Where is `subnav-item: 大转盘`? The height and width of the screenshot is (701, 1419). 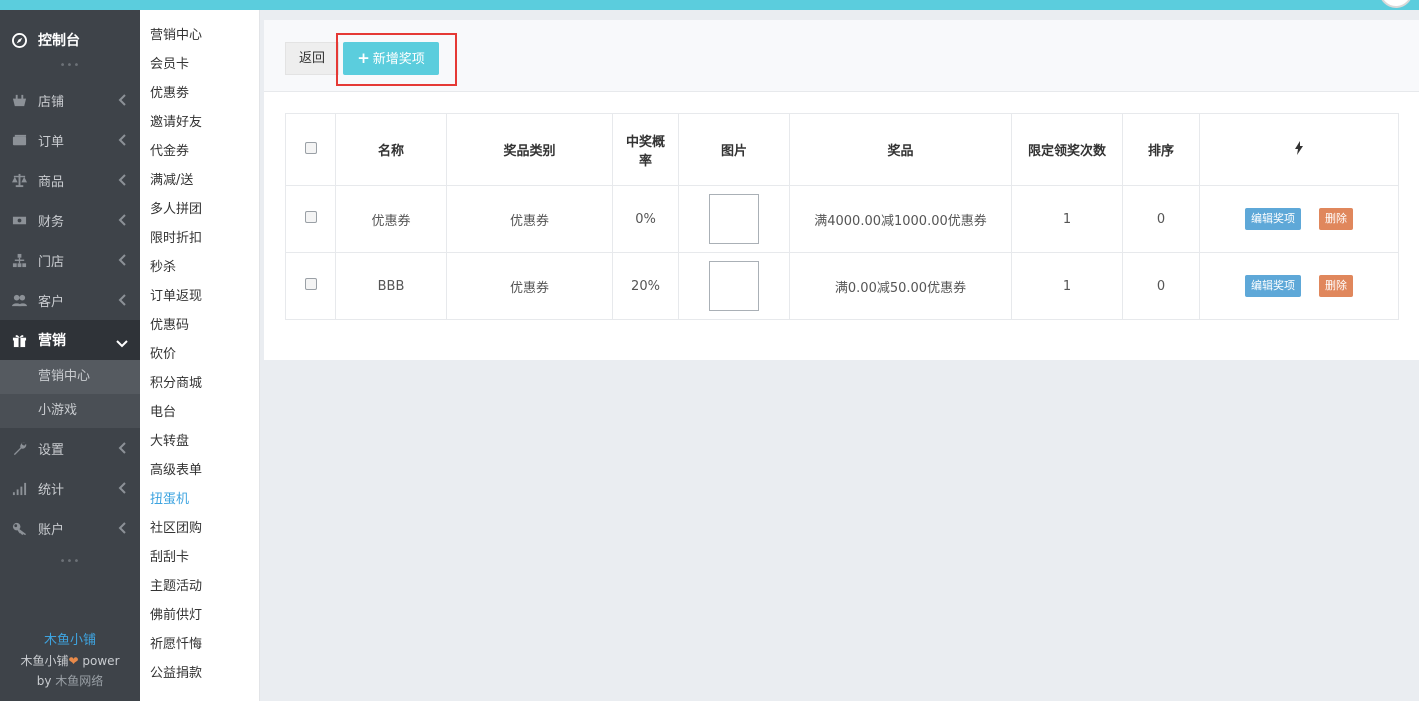
subnav-item: 大转盘 is located at coordinates (199, 445).